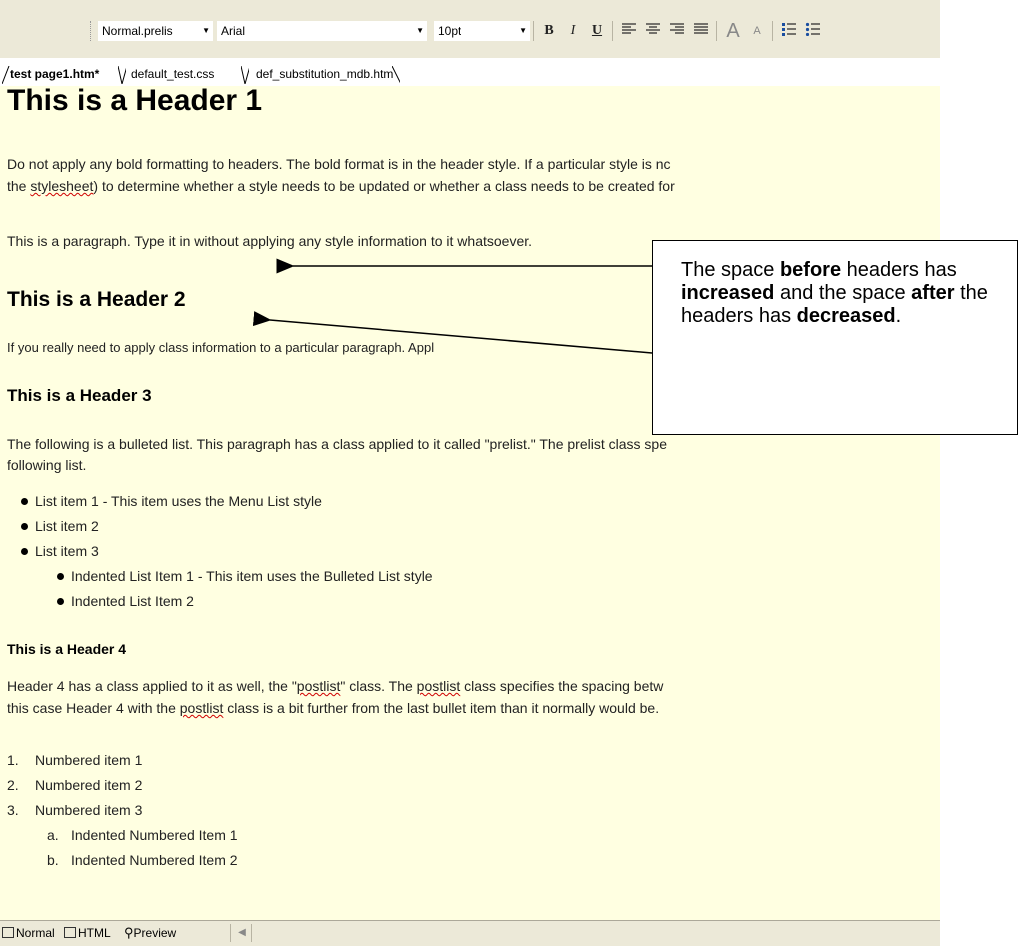 This screenshot has width=1018, height=946. Describe the element at coordinates (810, 270) in the screenshot. I see `callout-emphasis: before` at that location.